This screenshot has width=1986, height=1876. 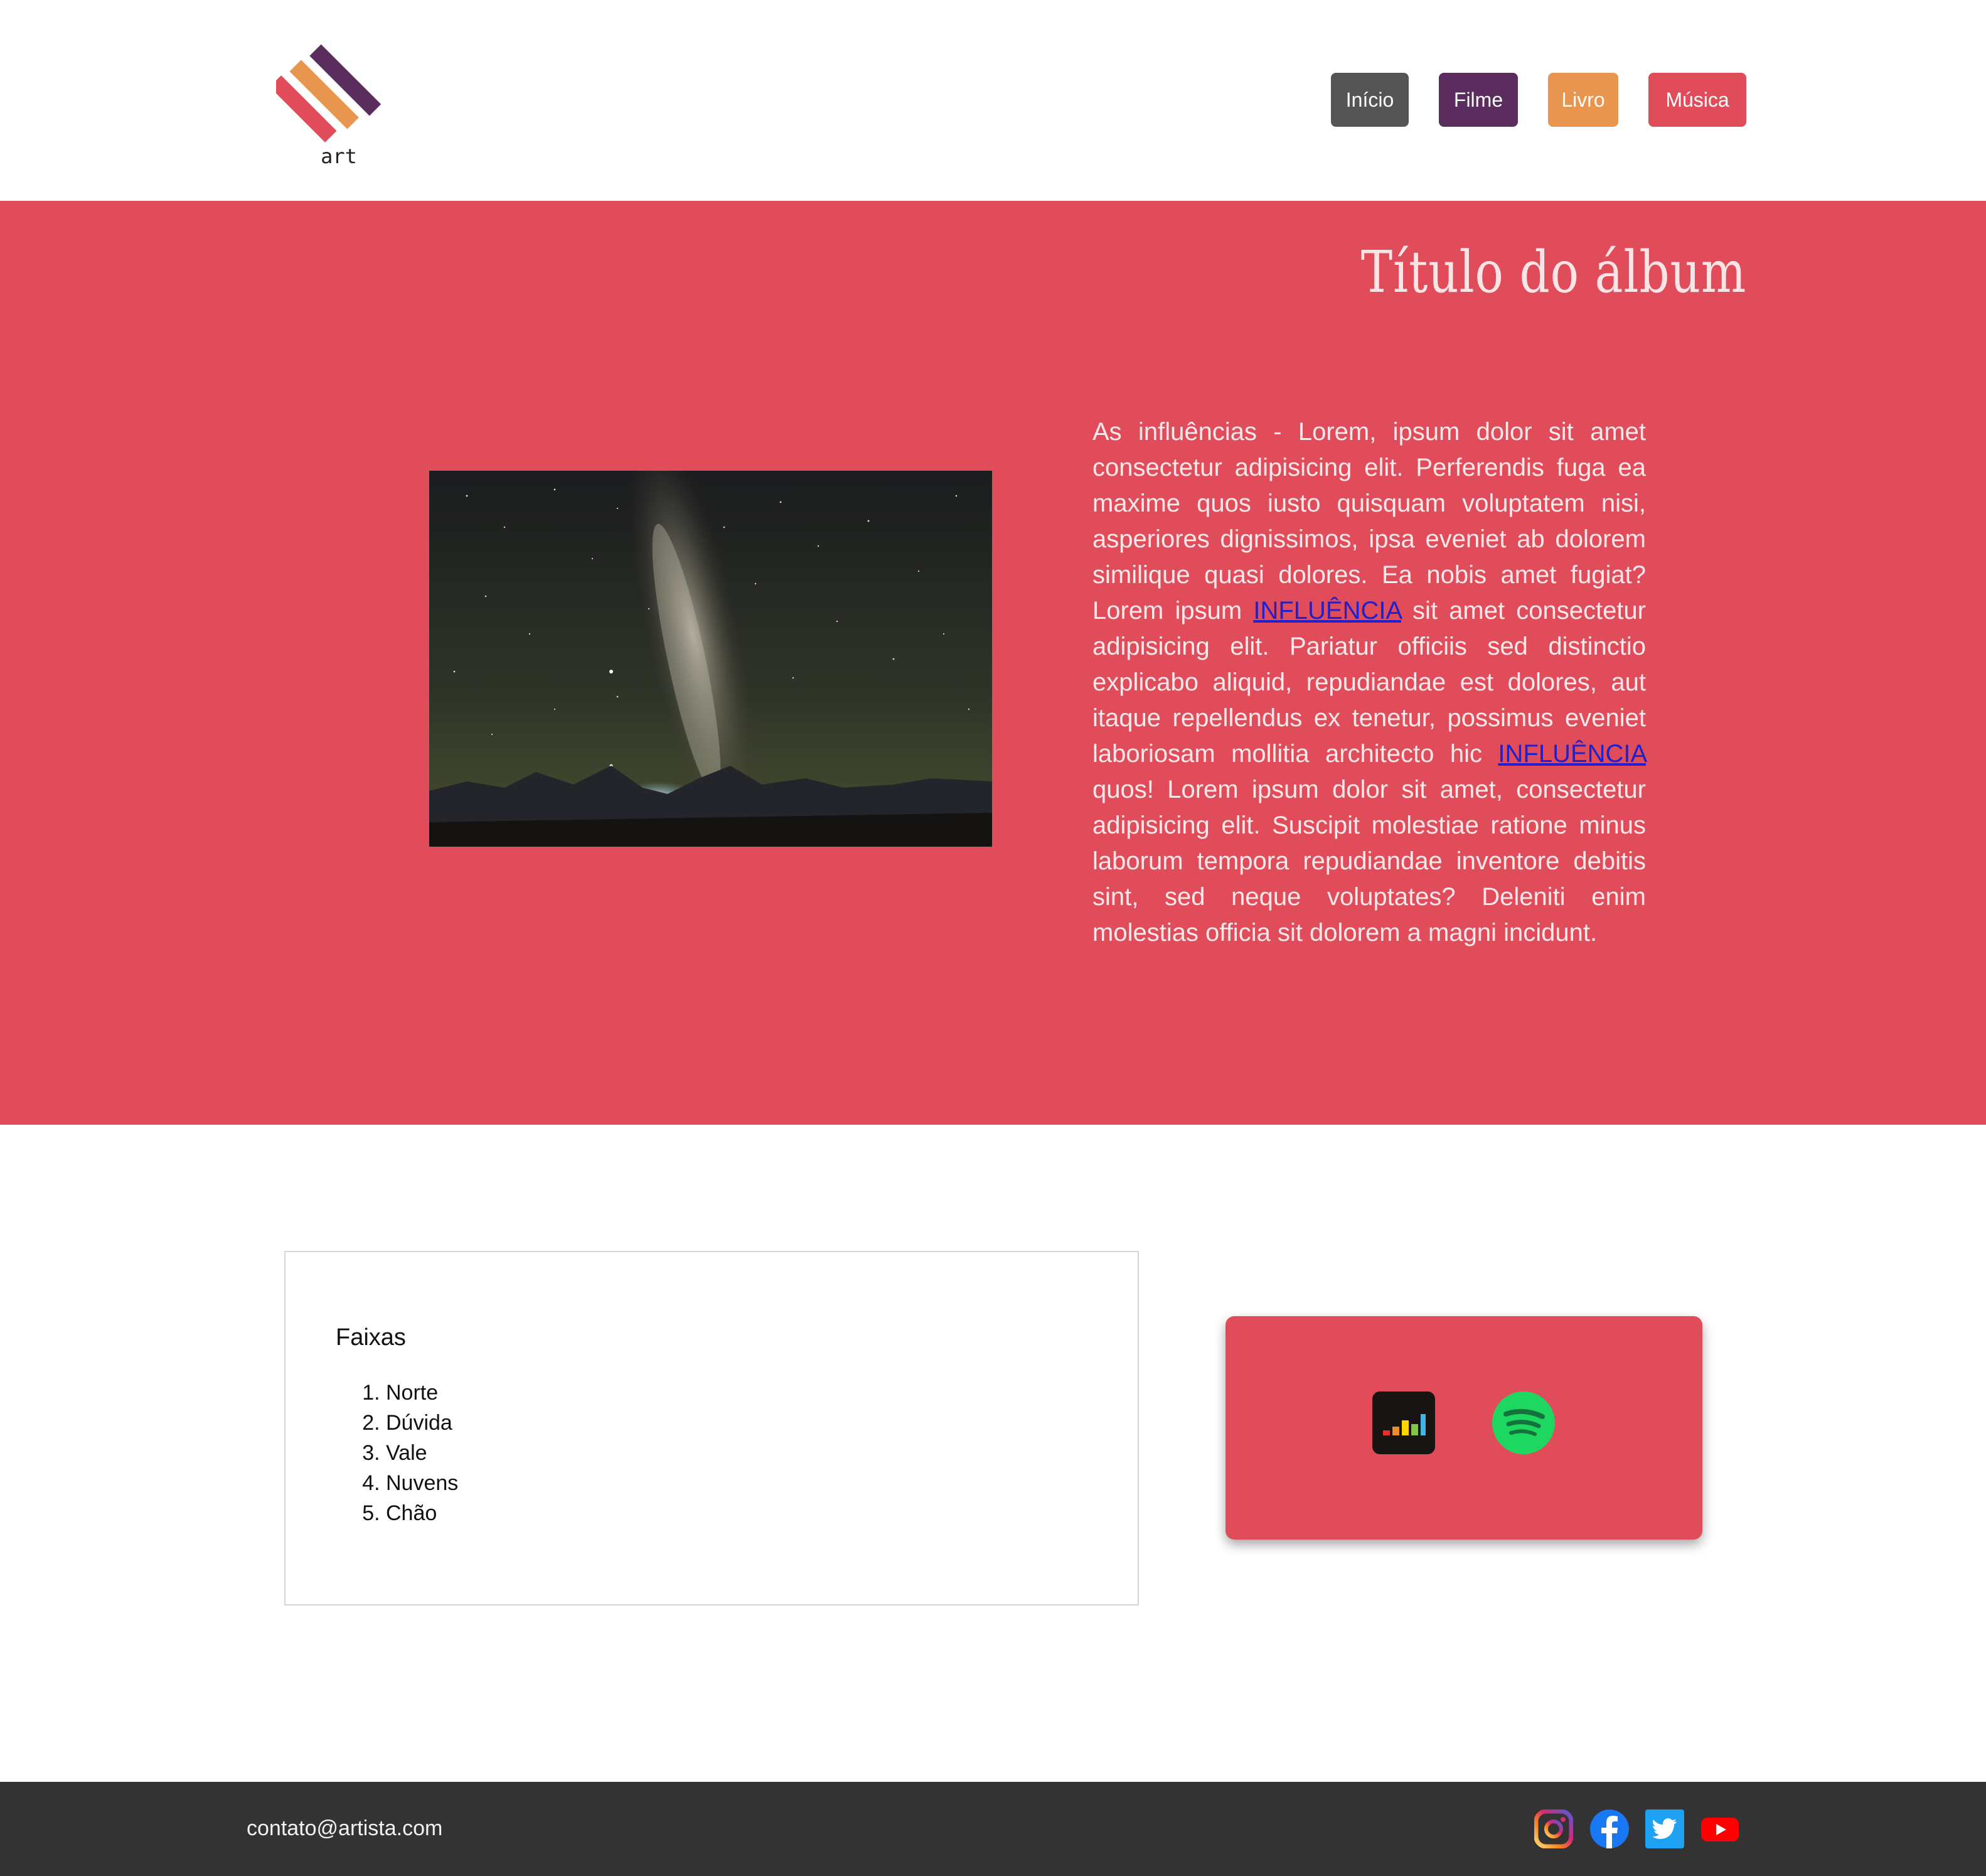 What do you see at coordinates (325, 93) in the screenshot?
I see `logo-stripes-icon` at bounding box center [325, 93].